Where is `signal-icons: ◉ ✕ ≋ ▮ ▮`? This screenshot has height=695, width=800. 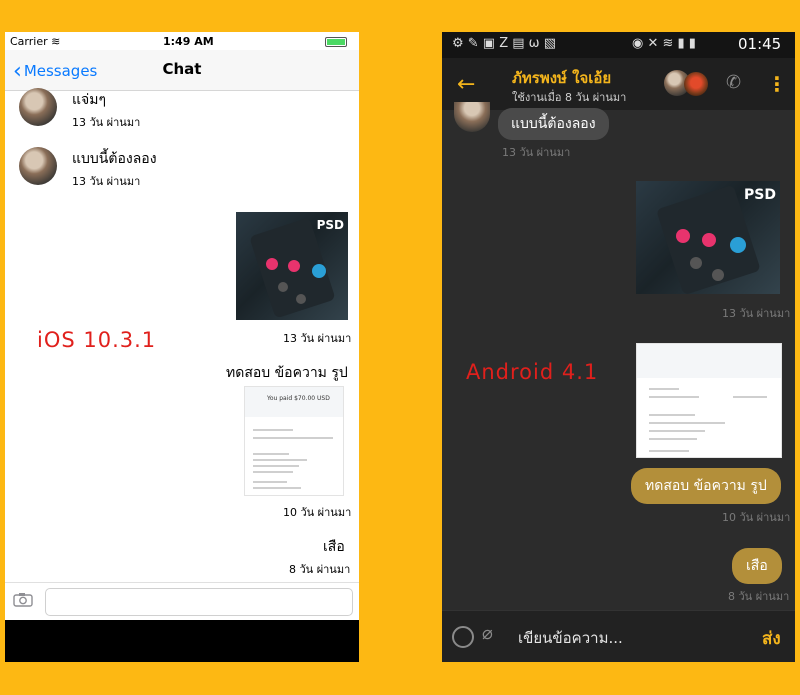
signal-icons: ◉ ✕ ≋ ▮ ▮ is located at coordinates (664, 43).